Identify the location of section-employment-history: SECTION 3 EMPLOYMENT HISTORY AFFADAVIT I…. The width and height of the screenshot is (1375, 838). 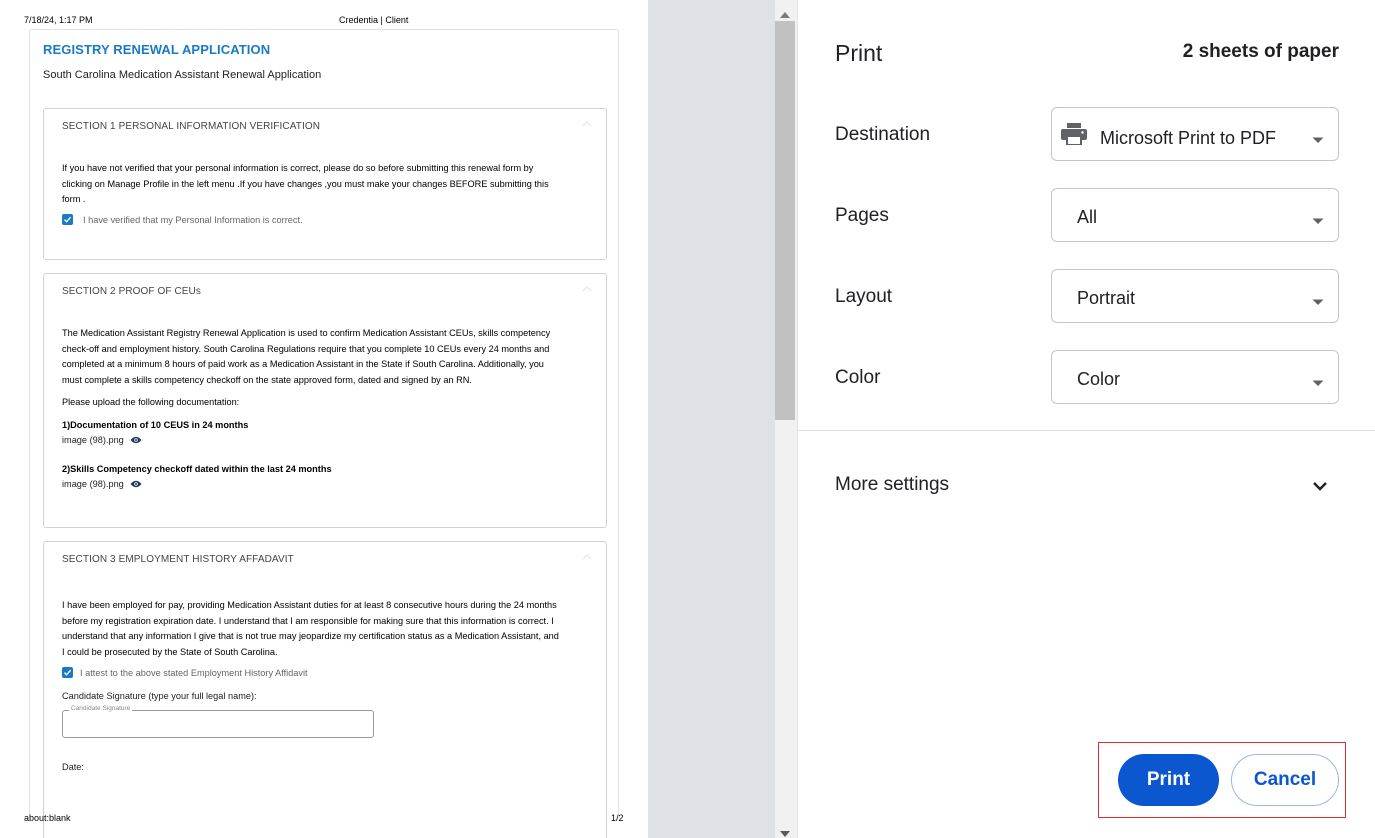
(325, 689).